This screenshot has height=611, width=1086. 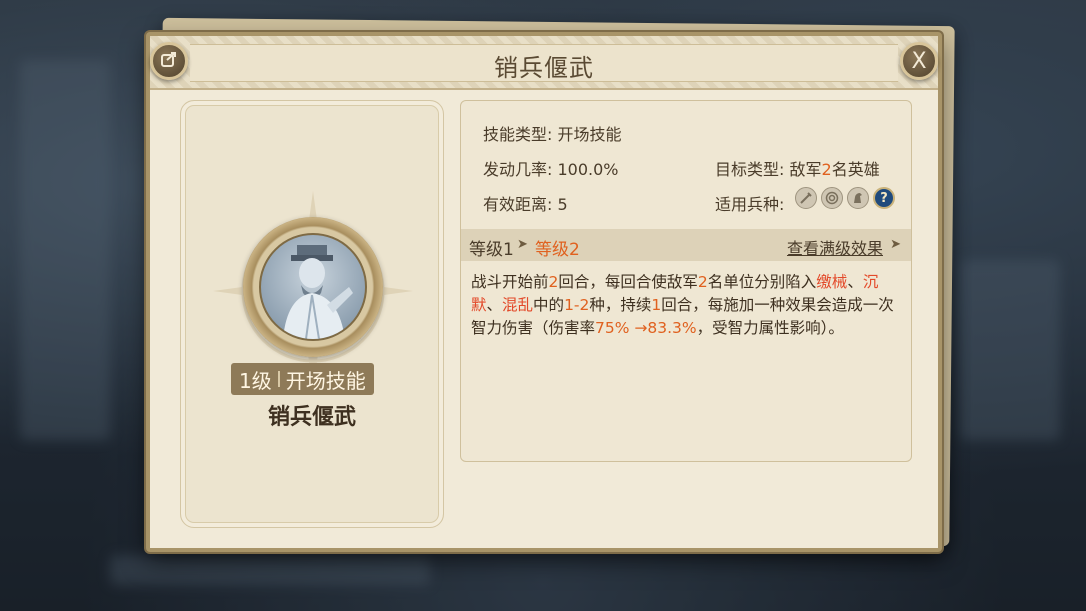 I want to click on level-badge: 1级 开场技能, so click(x=302, y=379).